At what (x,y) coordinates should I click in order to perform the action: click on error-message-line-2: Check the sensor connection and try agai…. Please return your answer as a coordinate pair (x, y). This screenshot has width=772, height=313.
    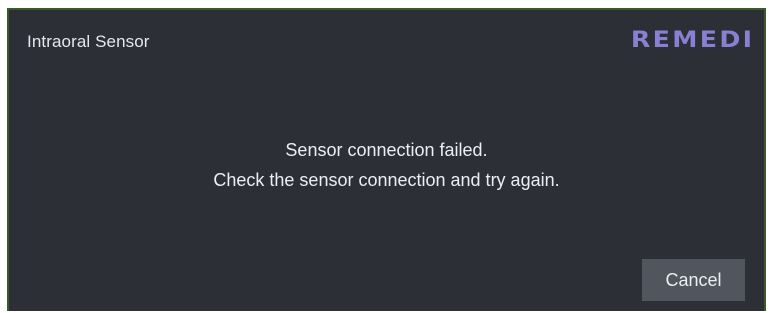
    Looking at the image, I should click on (386, 180).